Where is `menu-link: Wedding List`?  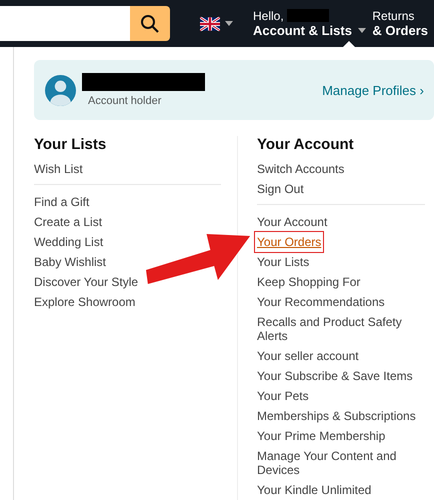
menu-link: Wedding List is located at coordinates (69, 242).